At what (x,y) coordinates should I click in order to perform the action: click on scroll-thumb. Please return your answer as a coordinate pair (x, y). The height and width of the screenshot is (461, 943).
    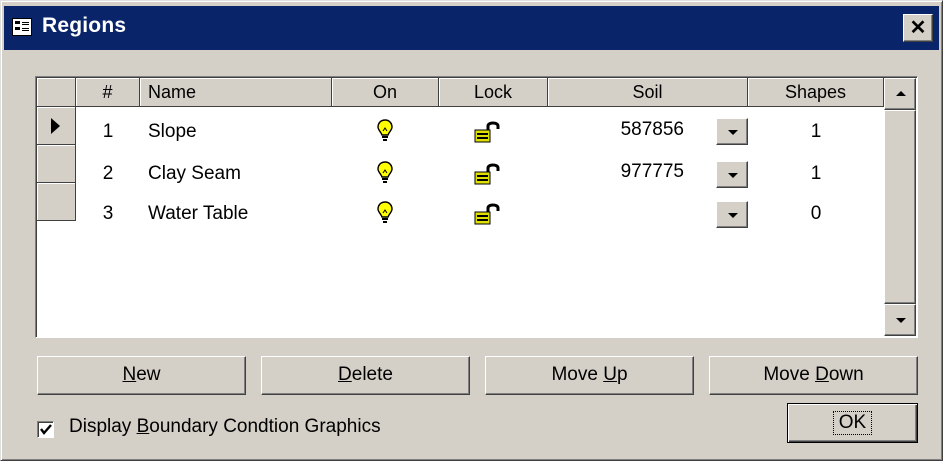
    Looking at the image, I should click on (900, 207).